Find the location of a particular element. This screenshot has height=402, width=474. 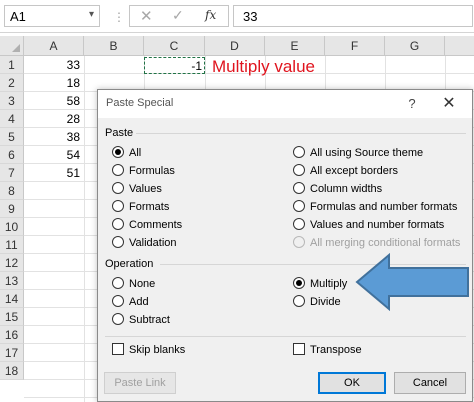

operation-option-multiply: Multiply is located at coordinates (320, 284).